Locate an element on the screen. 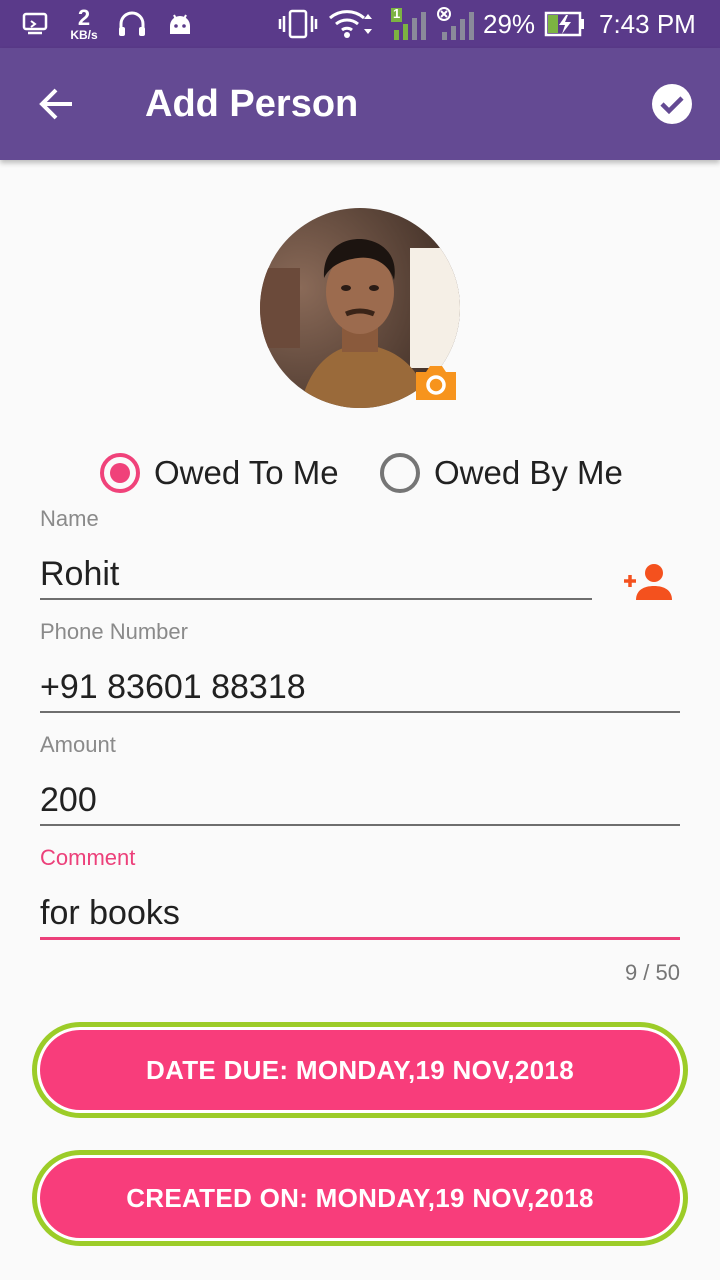  radio-owed-by-me: Owed By Me is located at coordinates (501, 473).